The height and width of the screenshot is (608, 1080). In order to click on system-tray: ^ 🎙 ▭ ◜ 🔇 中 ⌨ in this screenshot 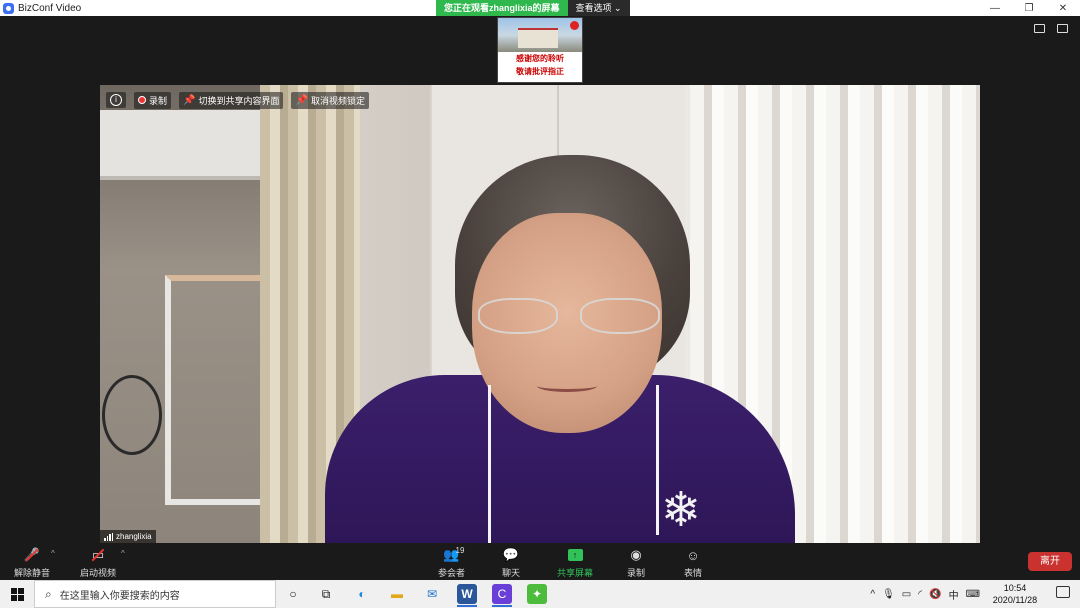, I will do `click(925, 594)`.